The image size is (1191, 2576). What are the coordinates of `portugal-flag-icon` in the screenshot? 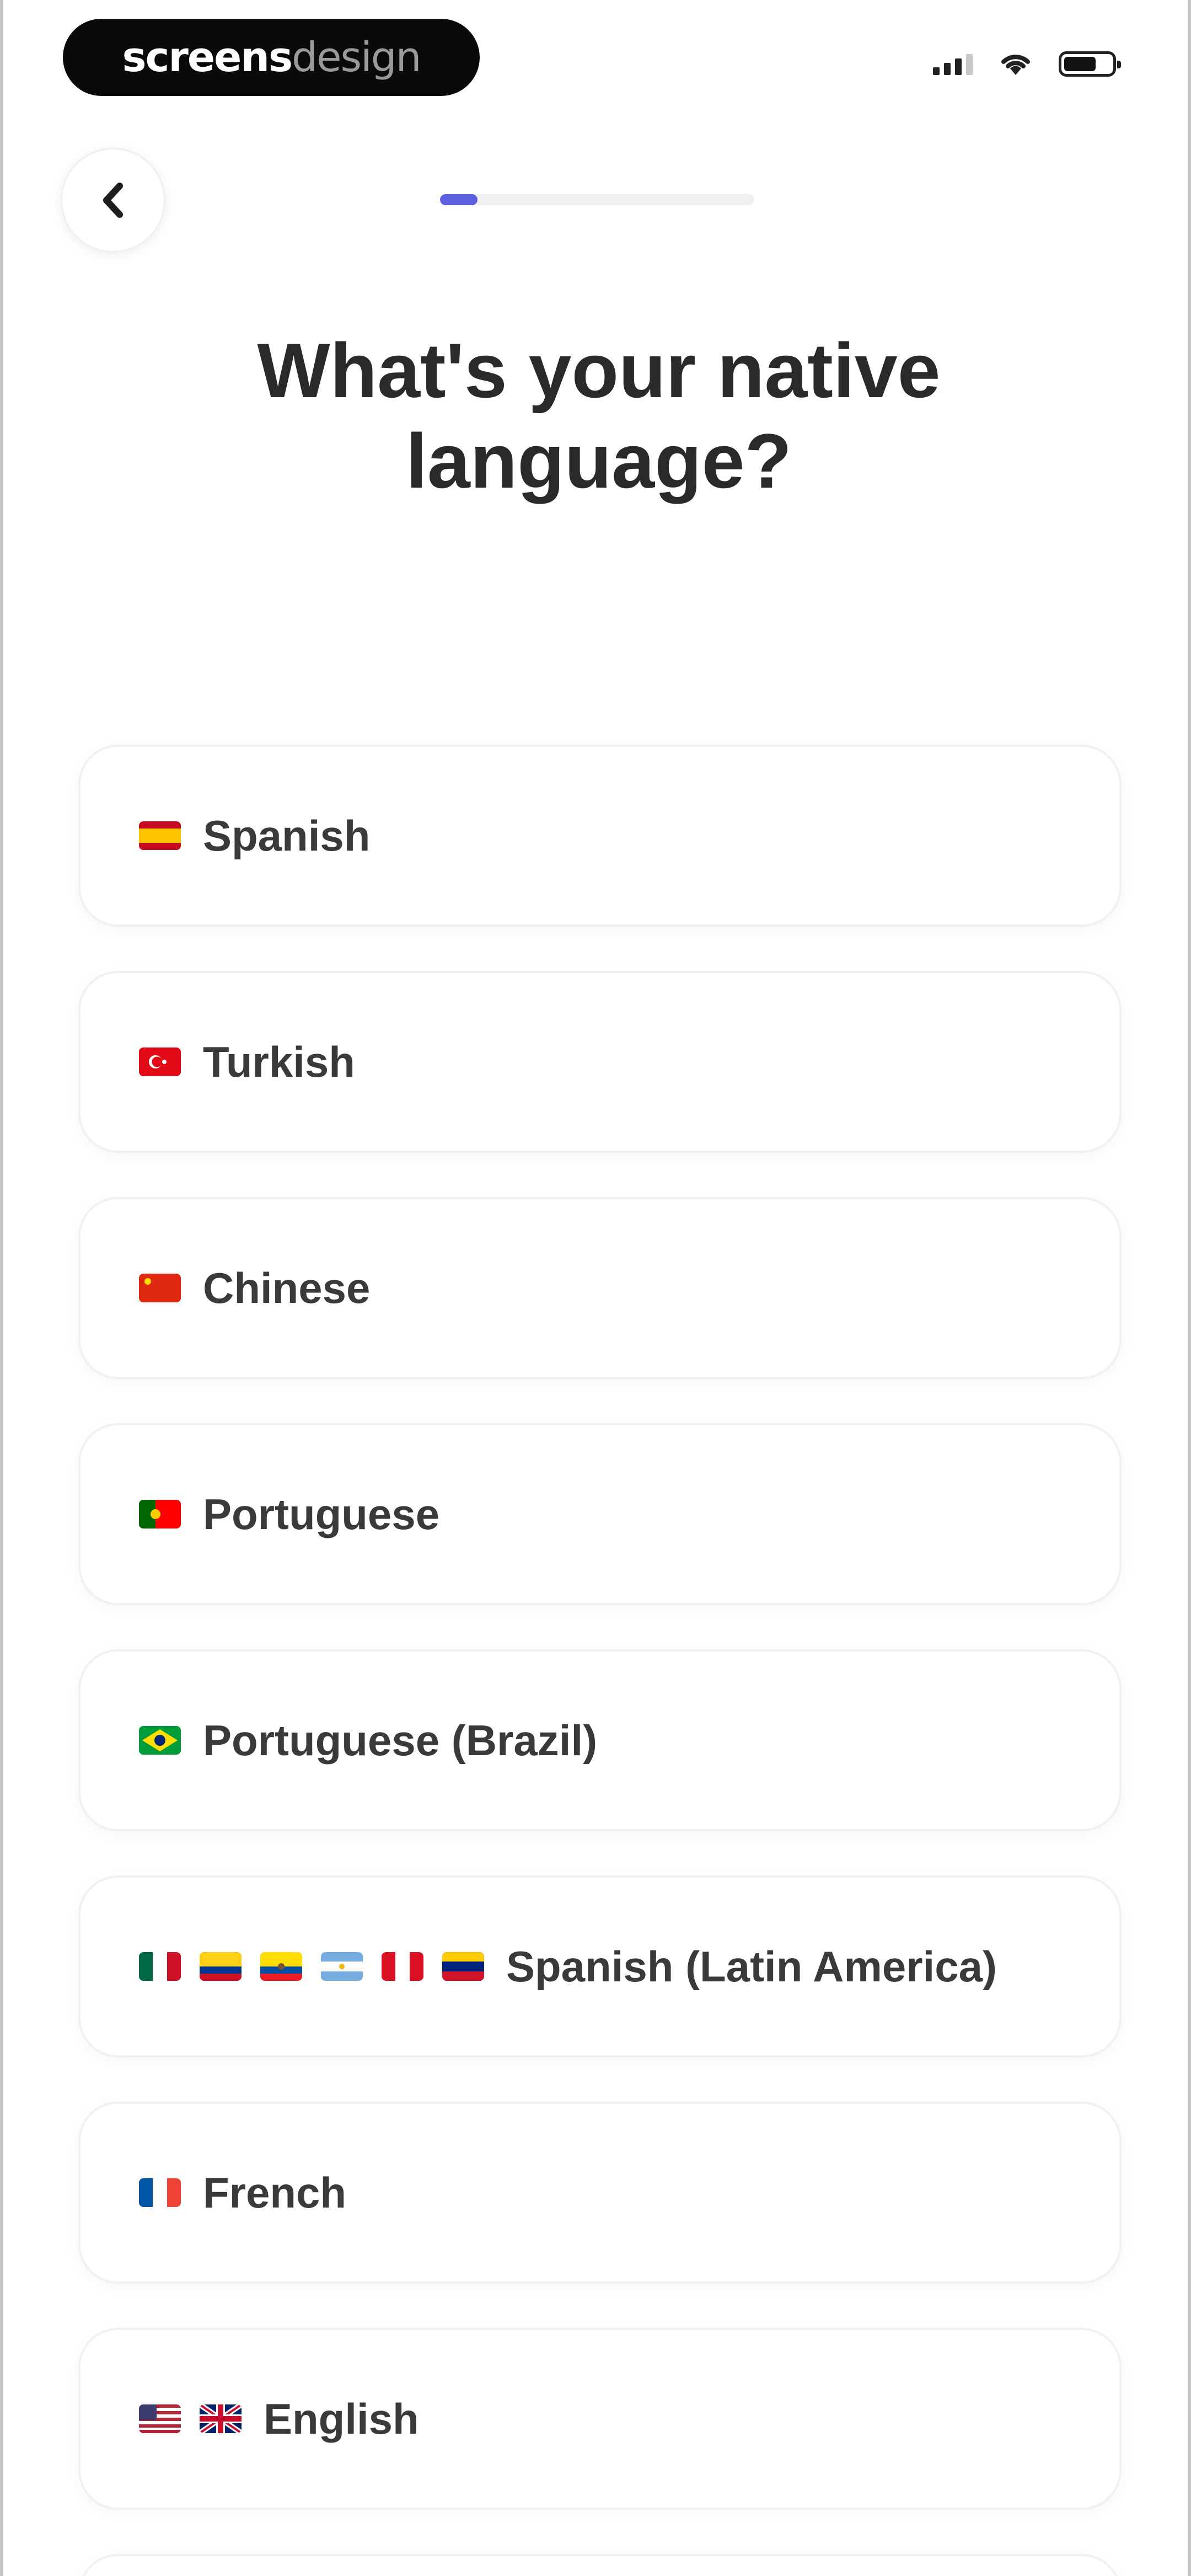 It's located at (160, 1514).